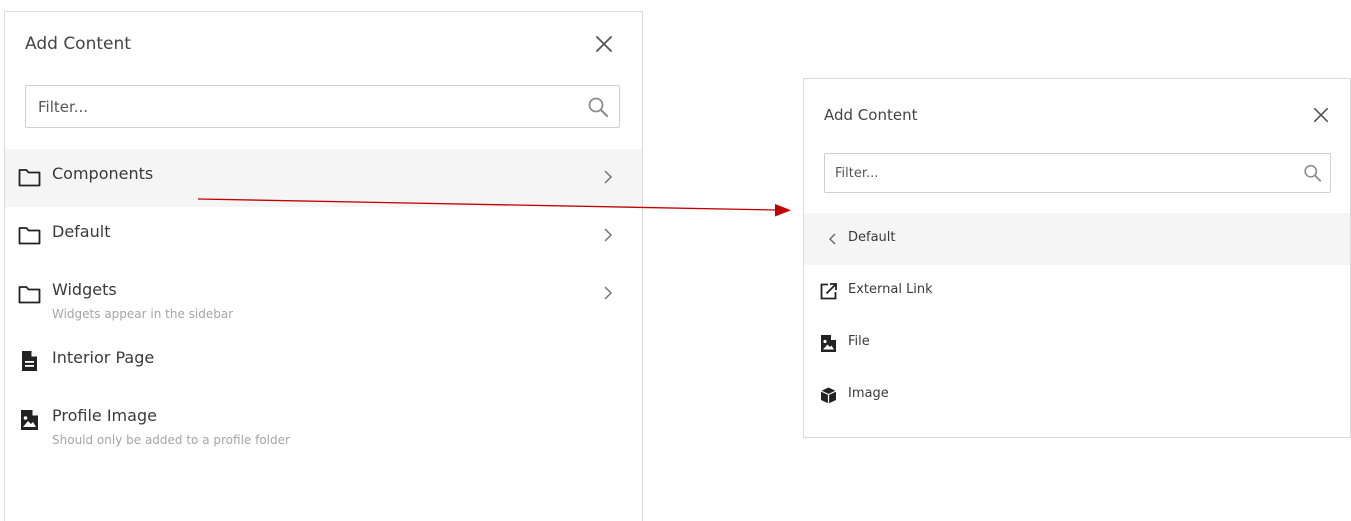 The width and height of the screenshot is (1351, 521). What do you see at coordinates (323, 362) in the screenshot?
I see `list-item-interior-page: Interior Page` at bounding box center [323, 362].